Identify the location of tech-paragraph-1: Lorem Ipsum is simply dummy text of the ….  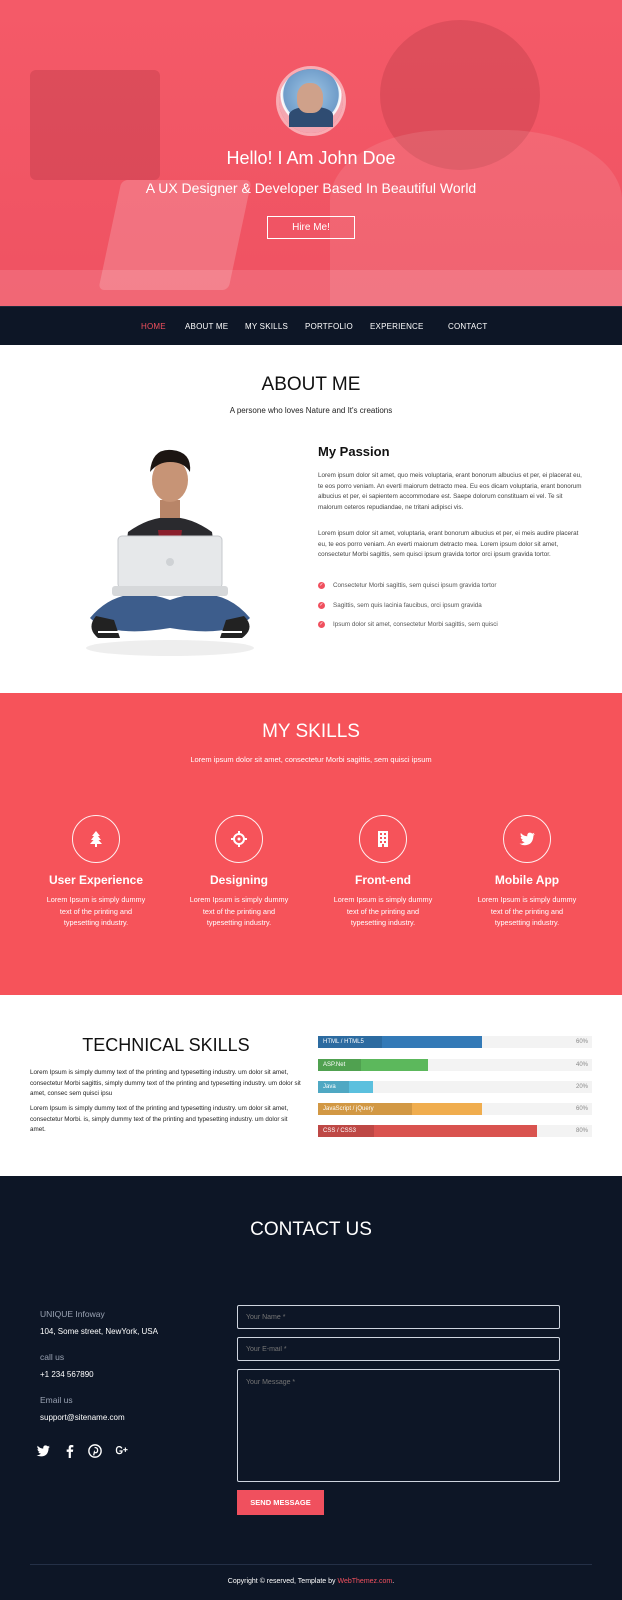
(165, 1083).